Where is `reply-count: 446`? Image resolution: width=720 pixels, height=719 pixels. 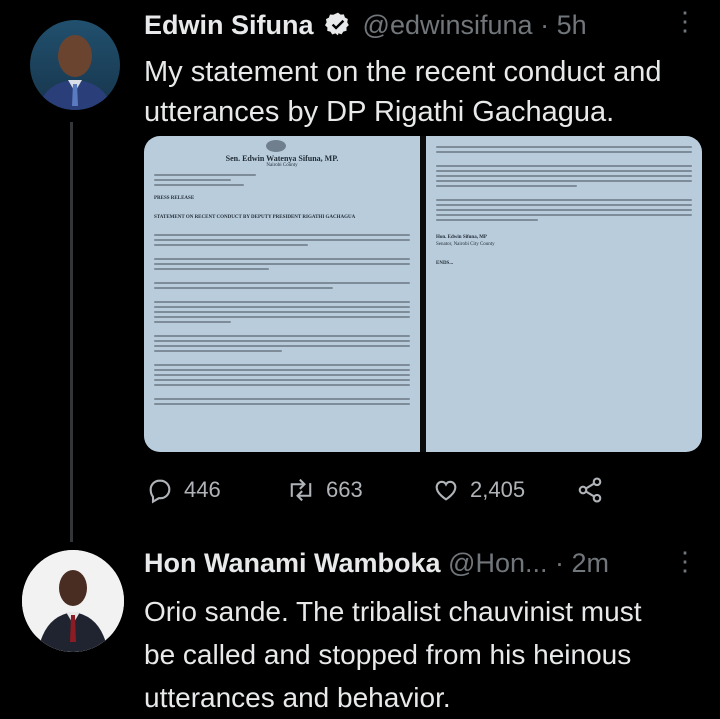 reply-count: 446 is located at coordinates (202, 489).